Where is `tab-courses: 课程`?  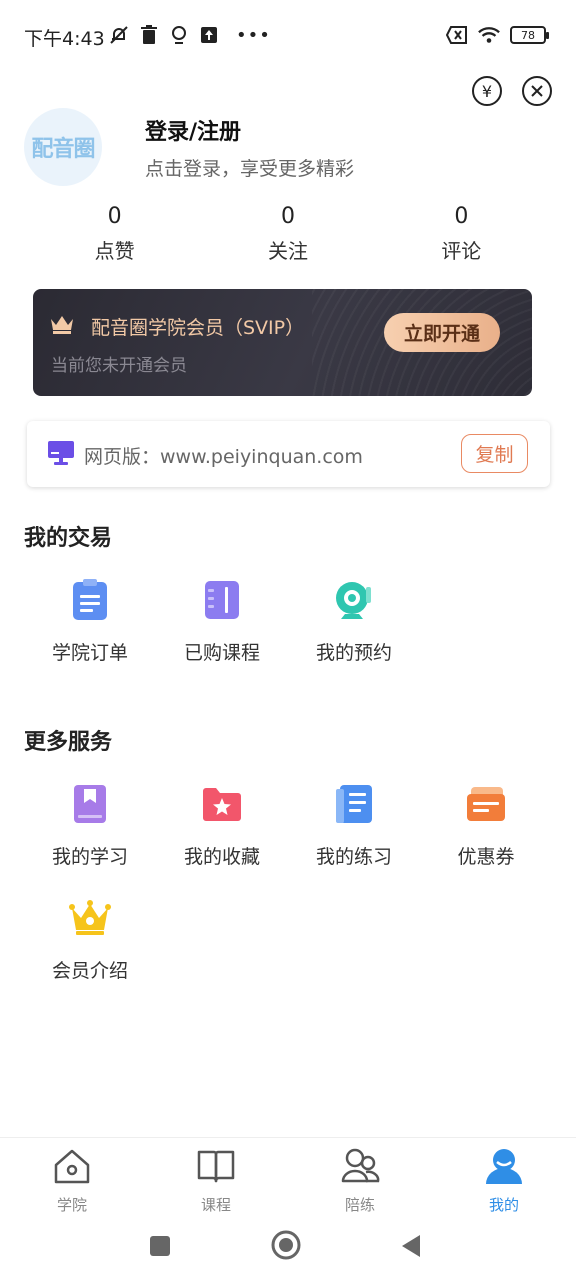 tab-courses: 课程 is located at coordinates (216, 1180).